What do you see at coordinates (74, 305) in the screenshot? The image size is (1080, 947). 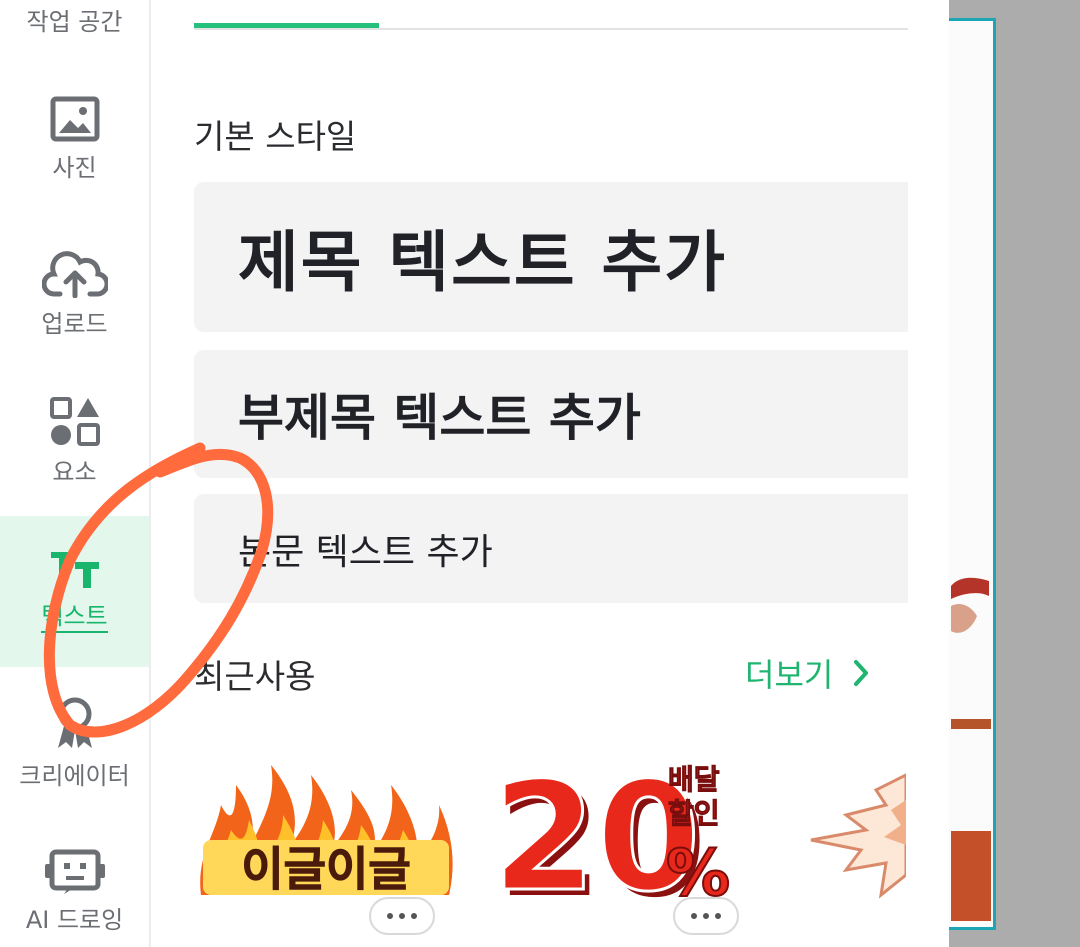 I see `sidebar-item-upload: 업로드` at bounding box center [74, 305].